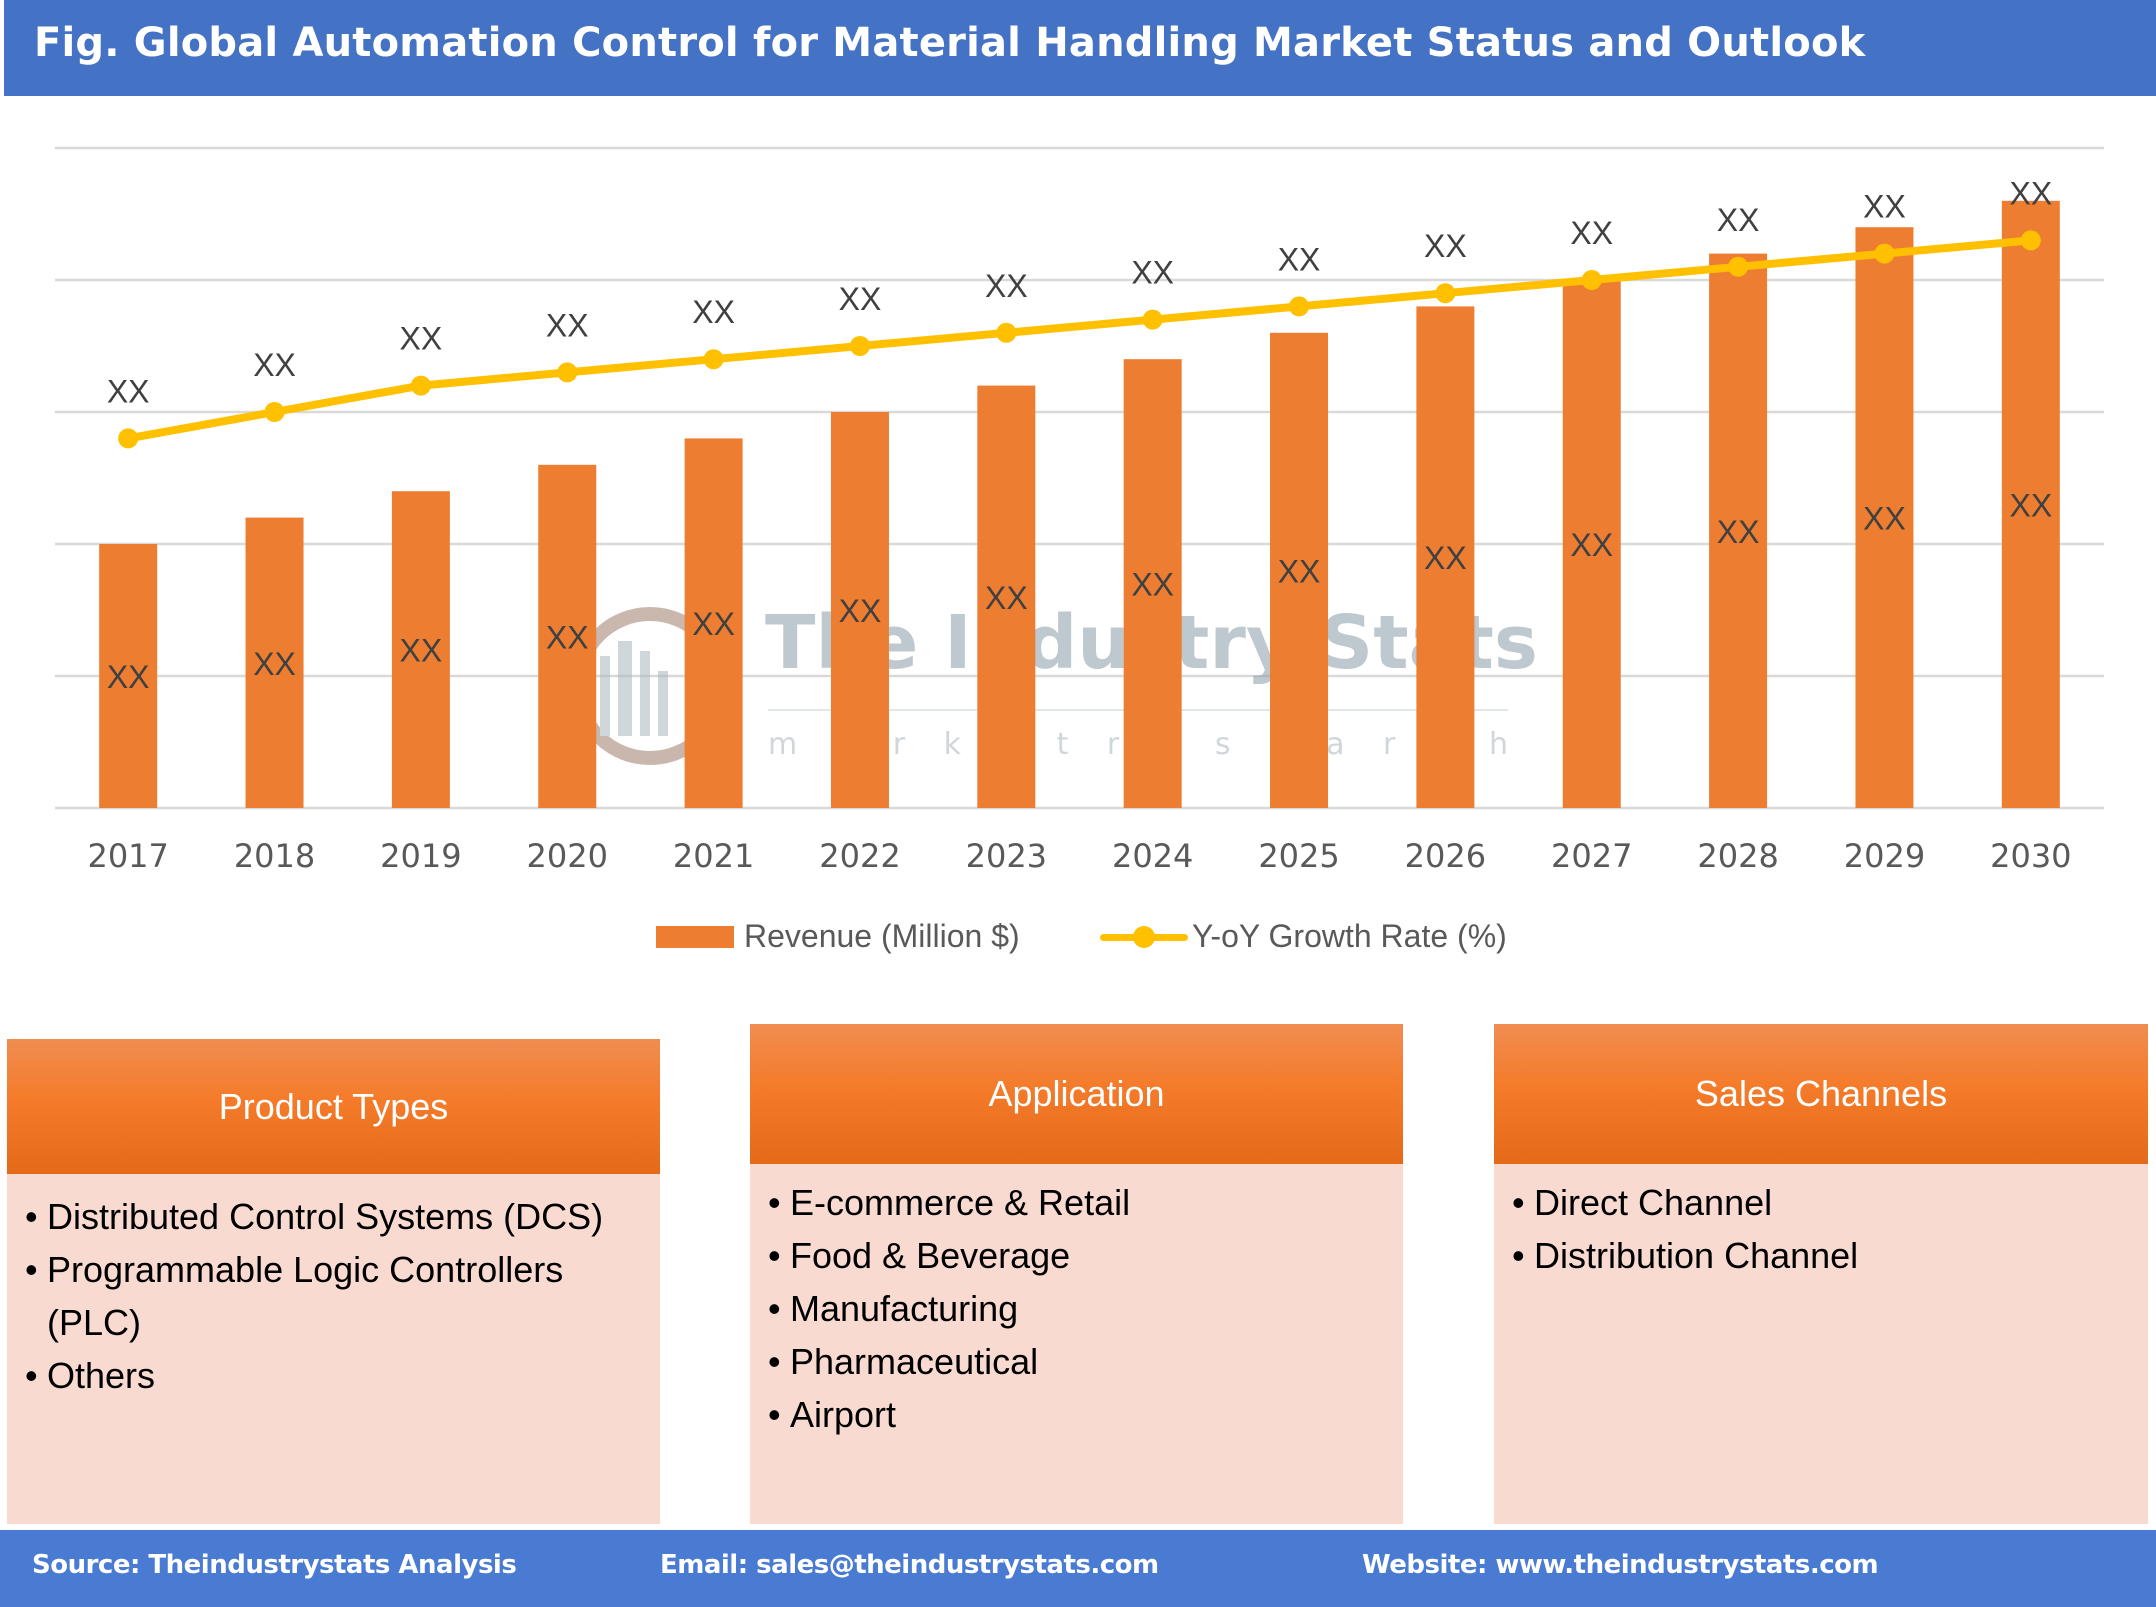  I want to click on x-tick-label: 2026, so click(1445, 856).